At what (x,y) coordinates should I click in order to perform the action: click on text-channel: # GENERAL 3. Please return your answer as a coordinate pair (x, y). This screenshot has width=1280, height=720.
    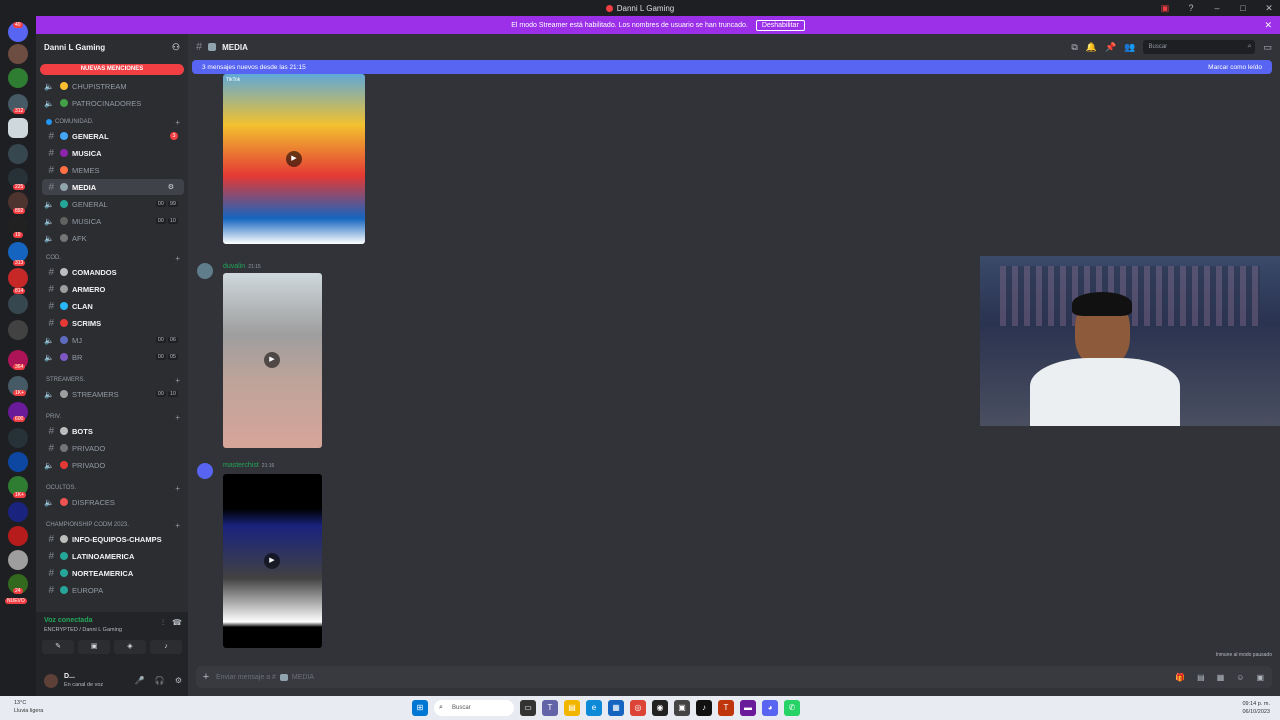
    Looking at the image, I should click on (112, 136).